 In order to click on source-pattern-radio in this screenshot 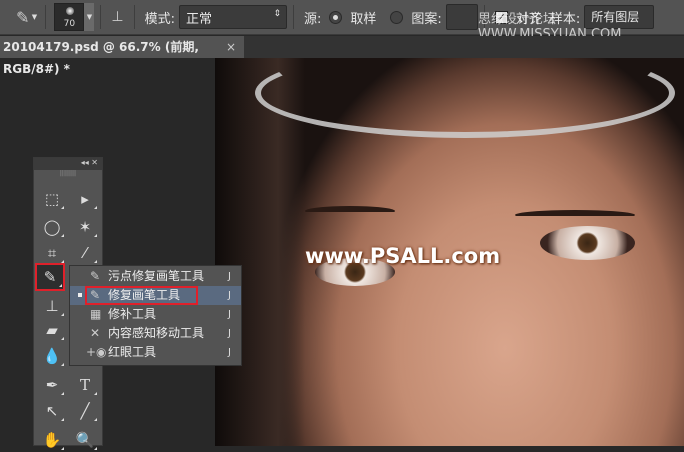, I will do `click(397, 17)`.